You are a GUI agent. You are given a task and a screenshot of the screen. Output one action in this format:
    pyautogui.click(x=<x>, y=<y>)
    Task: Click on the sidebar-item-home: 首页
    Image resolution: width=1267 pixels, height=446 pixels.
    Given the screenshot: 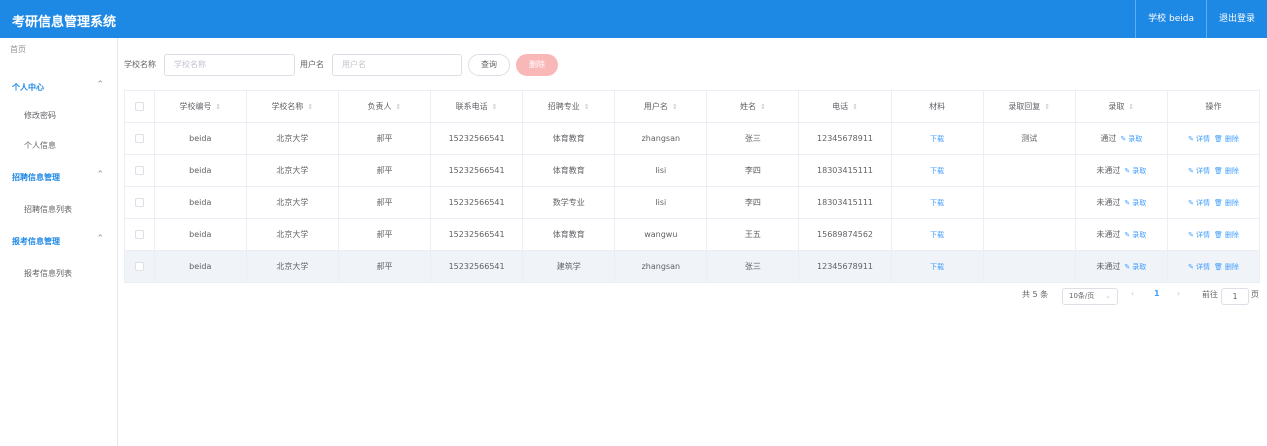 What is the action you would take?
    pyautogui.click(x=18, y=49)
    